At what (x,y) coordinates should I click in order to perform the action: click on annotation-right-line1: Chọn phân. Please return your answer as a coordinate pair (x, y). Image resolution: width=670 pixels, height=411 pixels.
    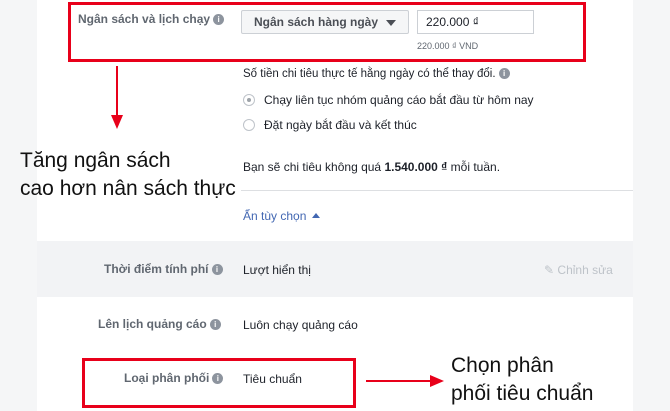
    Looking at the image, I should click on (502, 365).